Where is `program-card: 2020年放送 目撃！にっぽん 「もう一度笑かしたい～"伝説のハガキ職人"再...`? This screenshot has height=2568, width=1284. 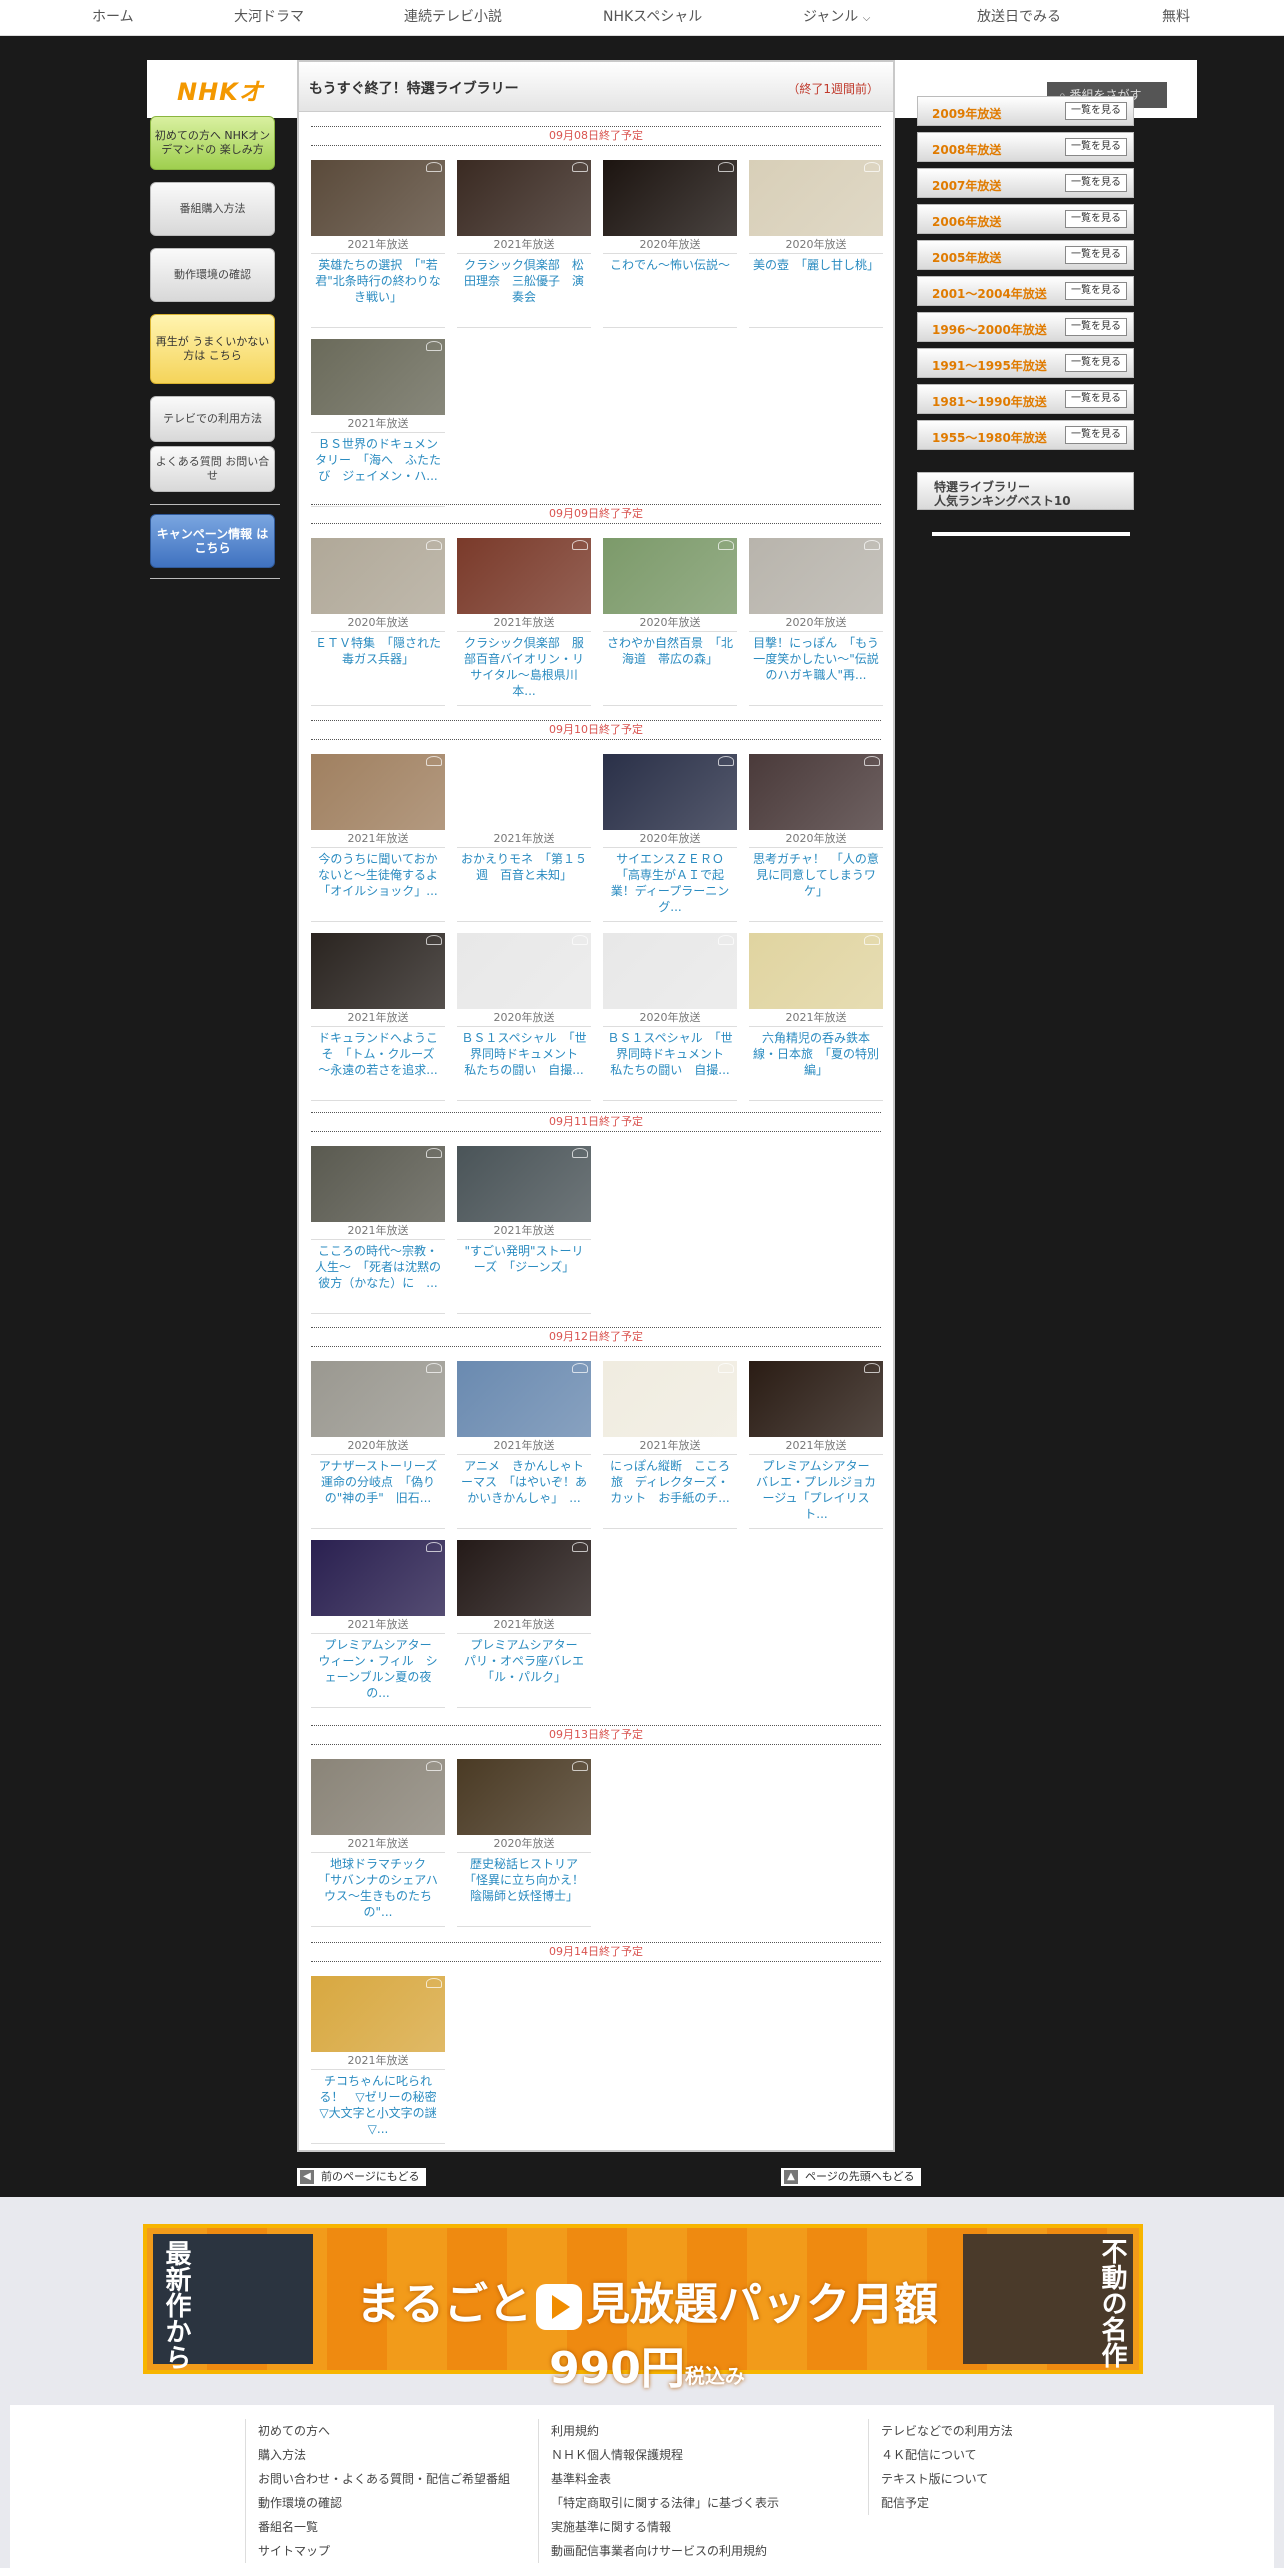 program-card: 2020年放送 目撃！にっぽん 「もう一度笑かしたい～"伝説のハガキ職人"再... is located at coordinates (816, 622).